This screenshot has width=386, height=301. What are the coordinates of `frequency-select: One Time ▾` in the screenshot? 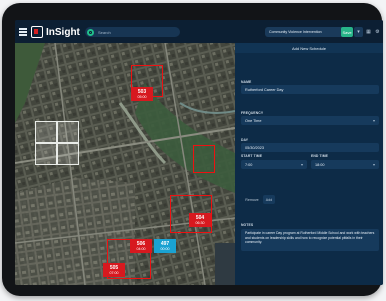 It's located at (310, 120).